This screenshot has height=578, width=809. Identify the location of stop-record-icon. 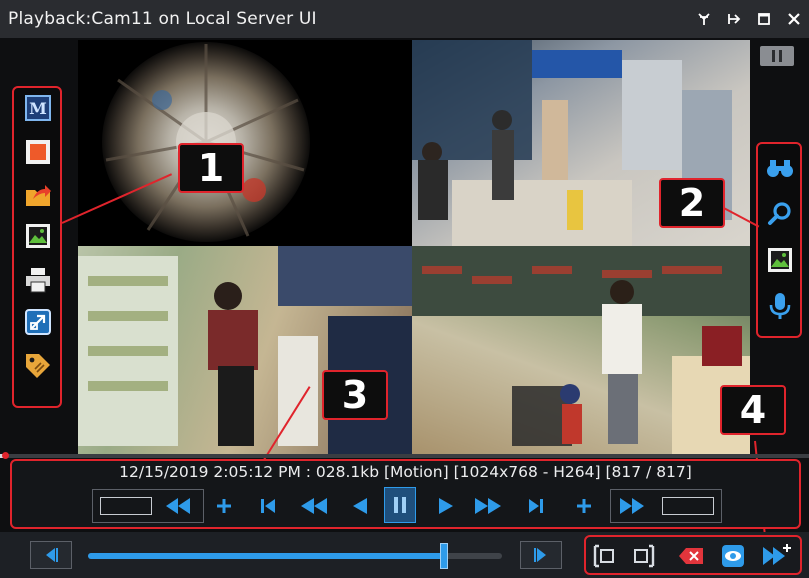
(38, 152).